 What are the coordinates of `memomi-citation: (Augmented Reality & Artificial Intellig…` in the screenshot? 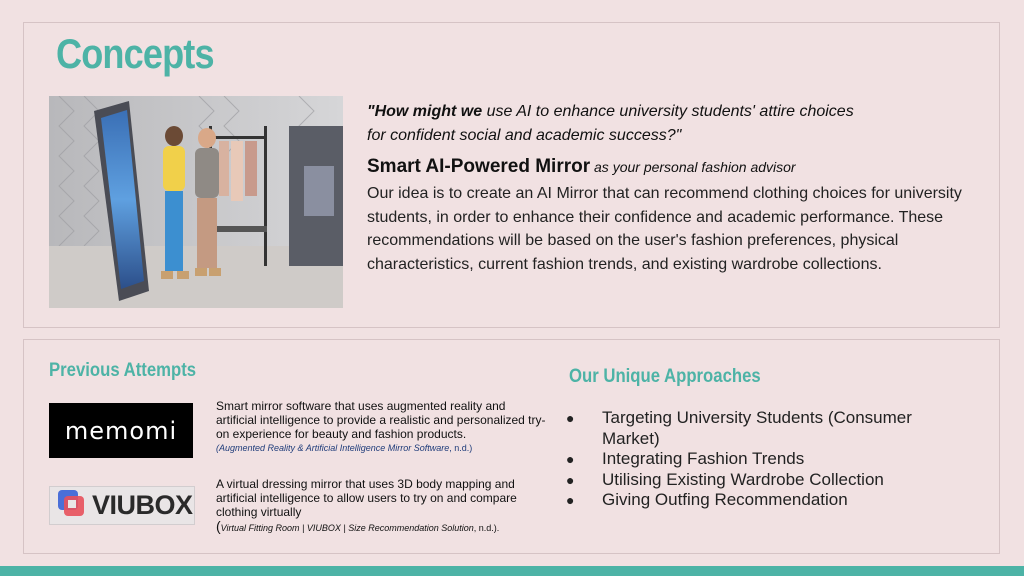 It's located at (381, 448).